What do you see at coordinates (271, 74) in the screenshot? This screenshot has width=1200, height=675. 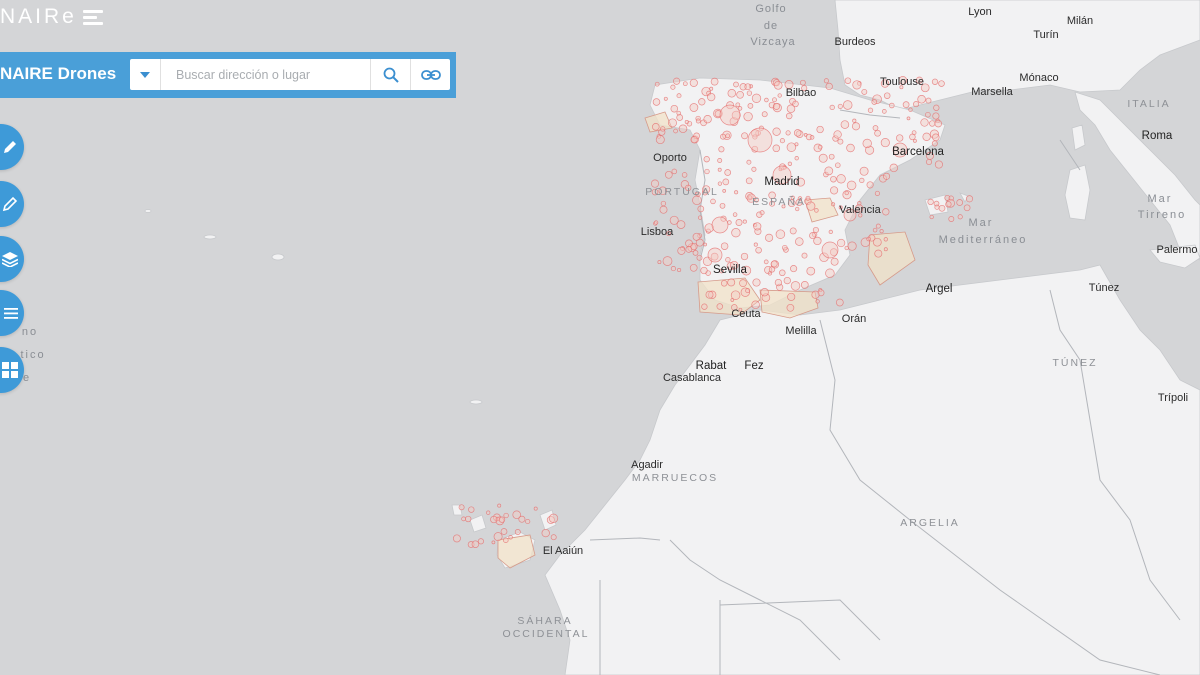 I see `search-input` at bounding box center [271, 74].